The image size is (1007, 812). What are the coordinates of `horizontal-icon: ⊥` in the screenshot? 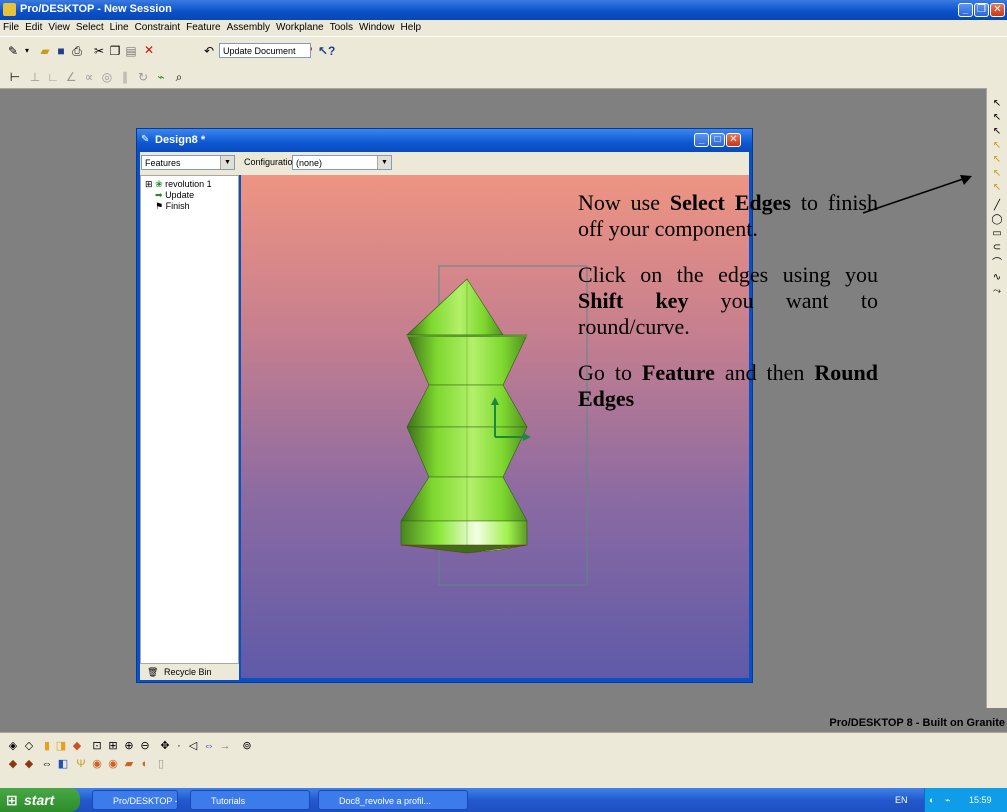 It's located at (35, 77).